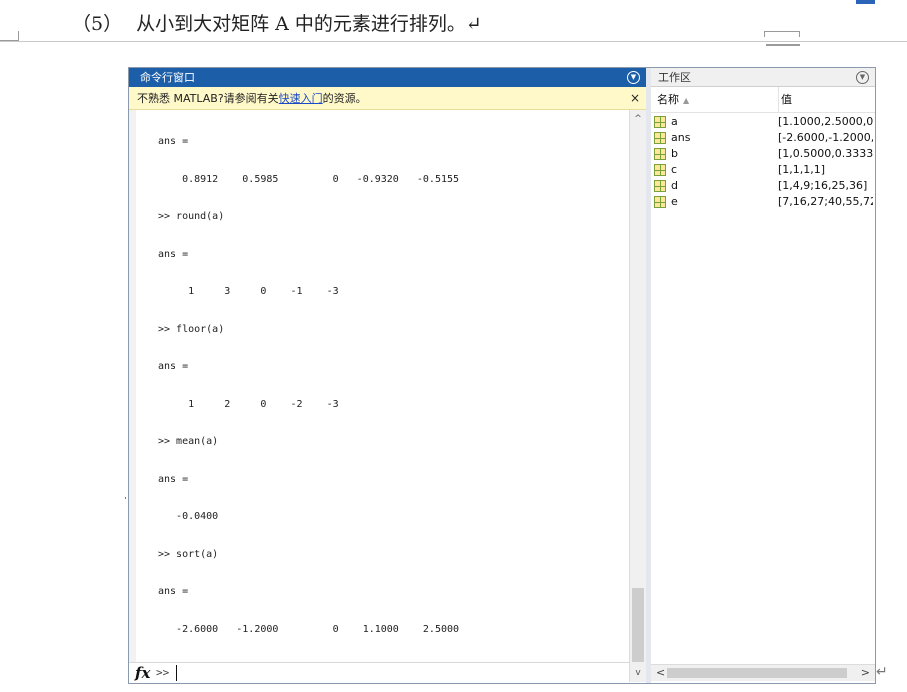  What do you see at coordinates (674, 153) in the screenshot?
I see `variable-name: b` at bounding box center [674, 153].